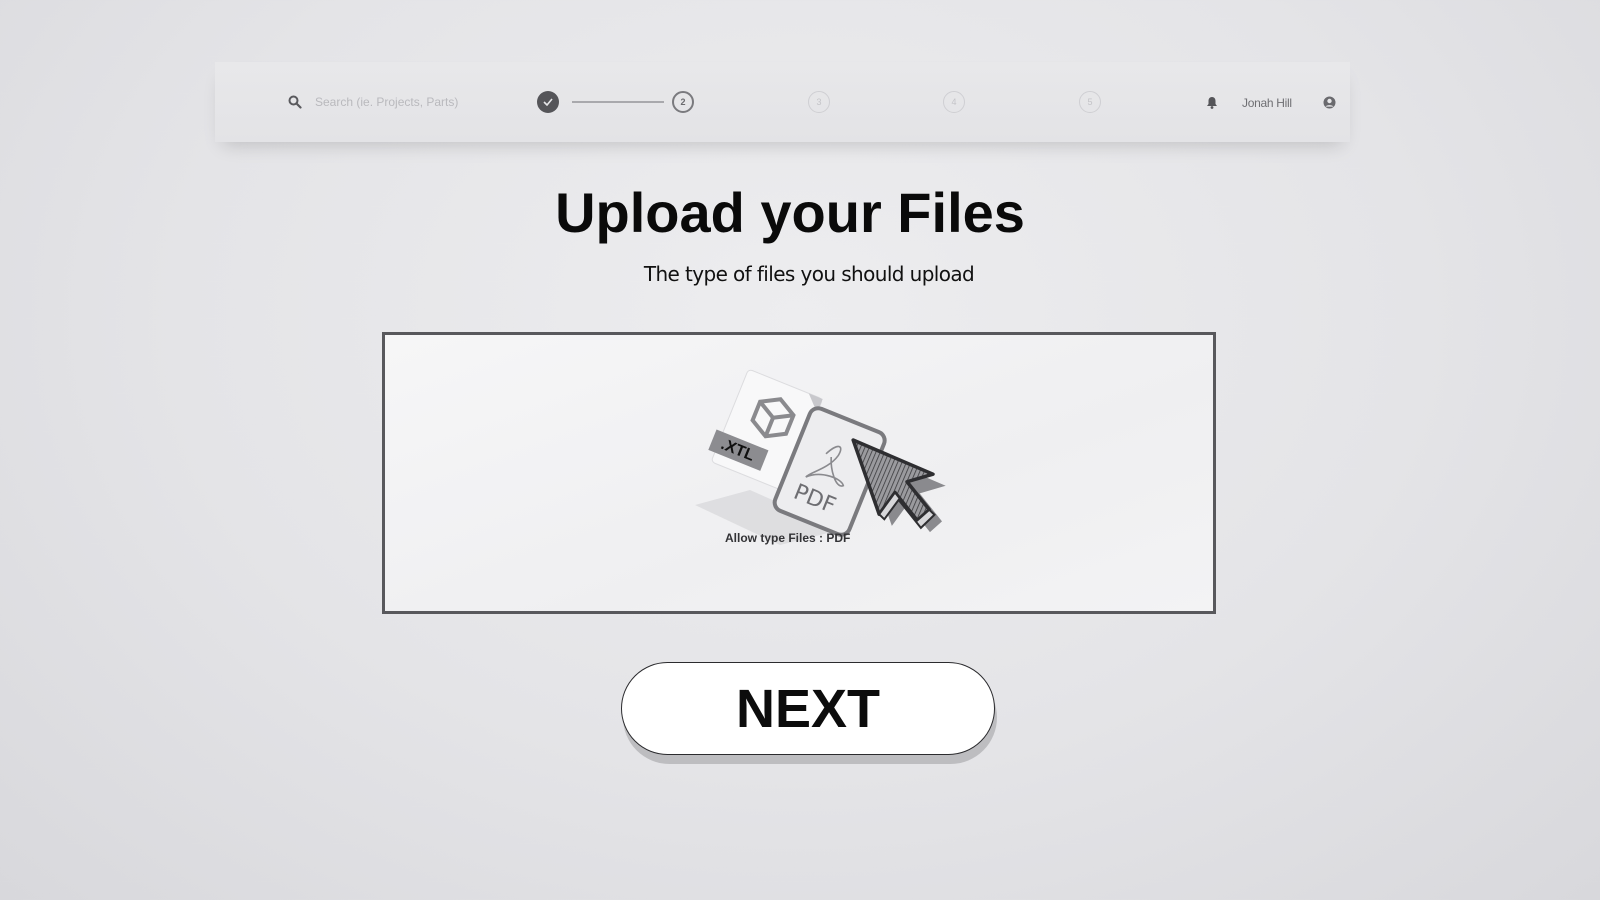 Image resolution: width=1600 pixels, height=900 pixels. Describe the element at coordinates (295, 102) in the screenshot. I see `search-icon` at that location.